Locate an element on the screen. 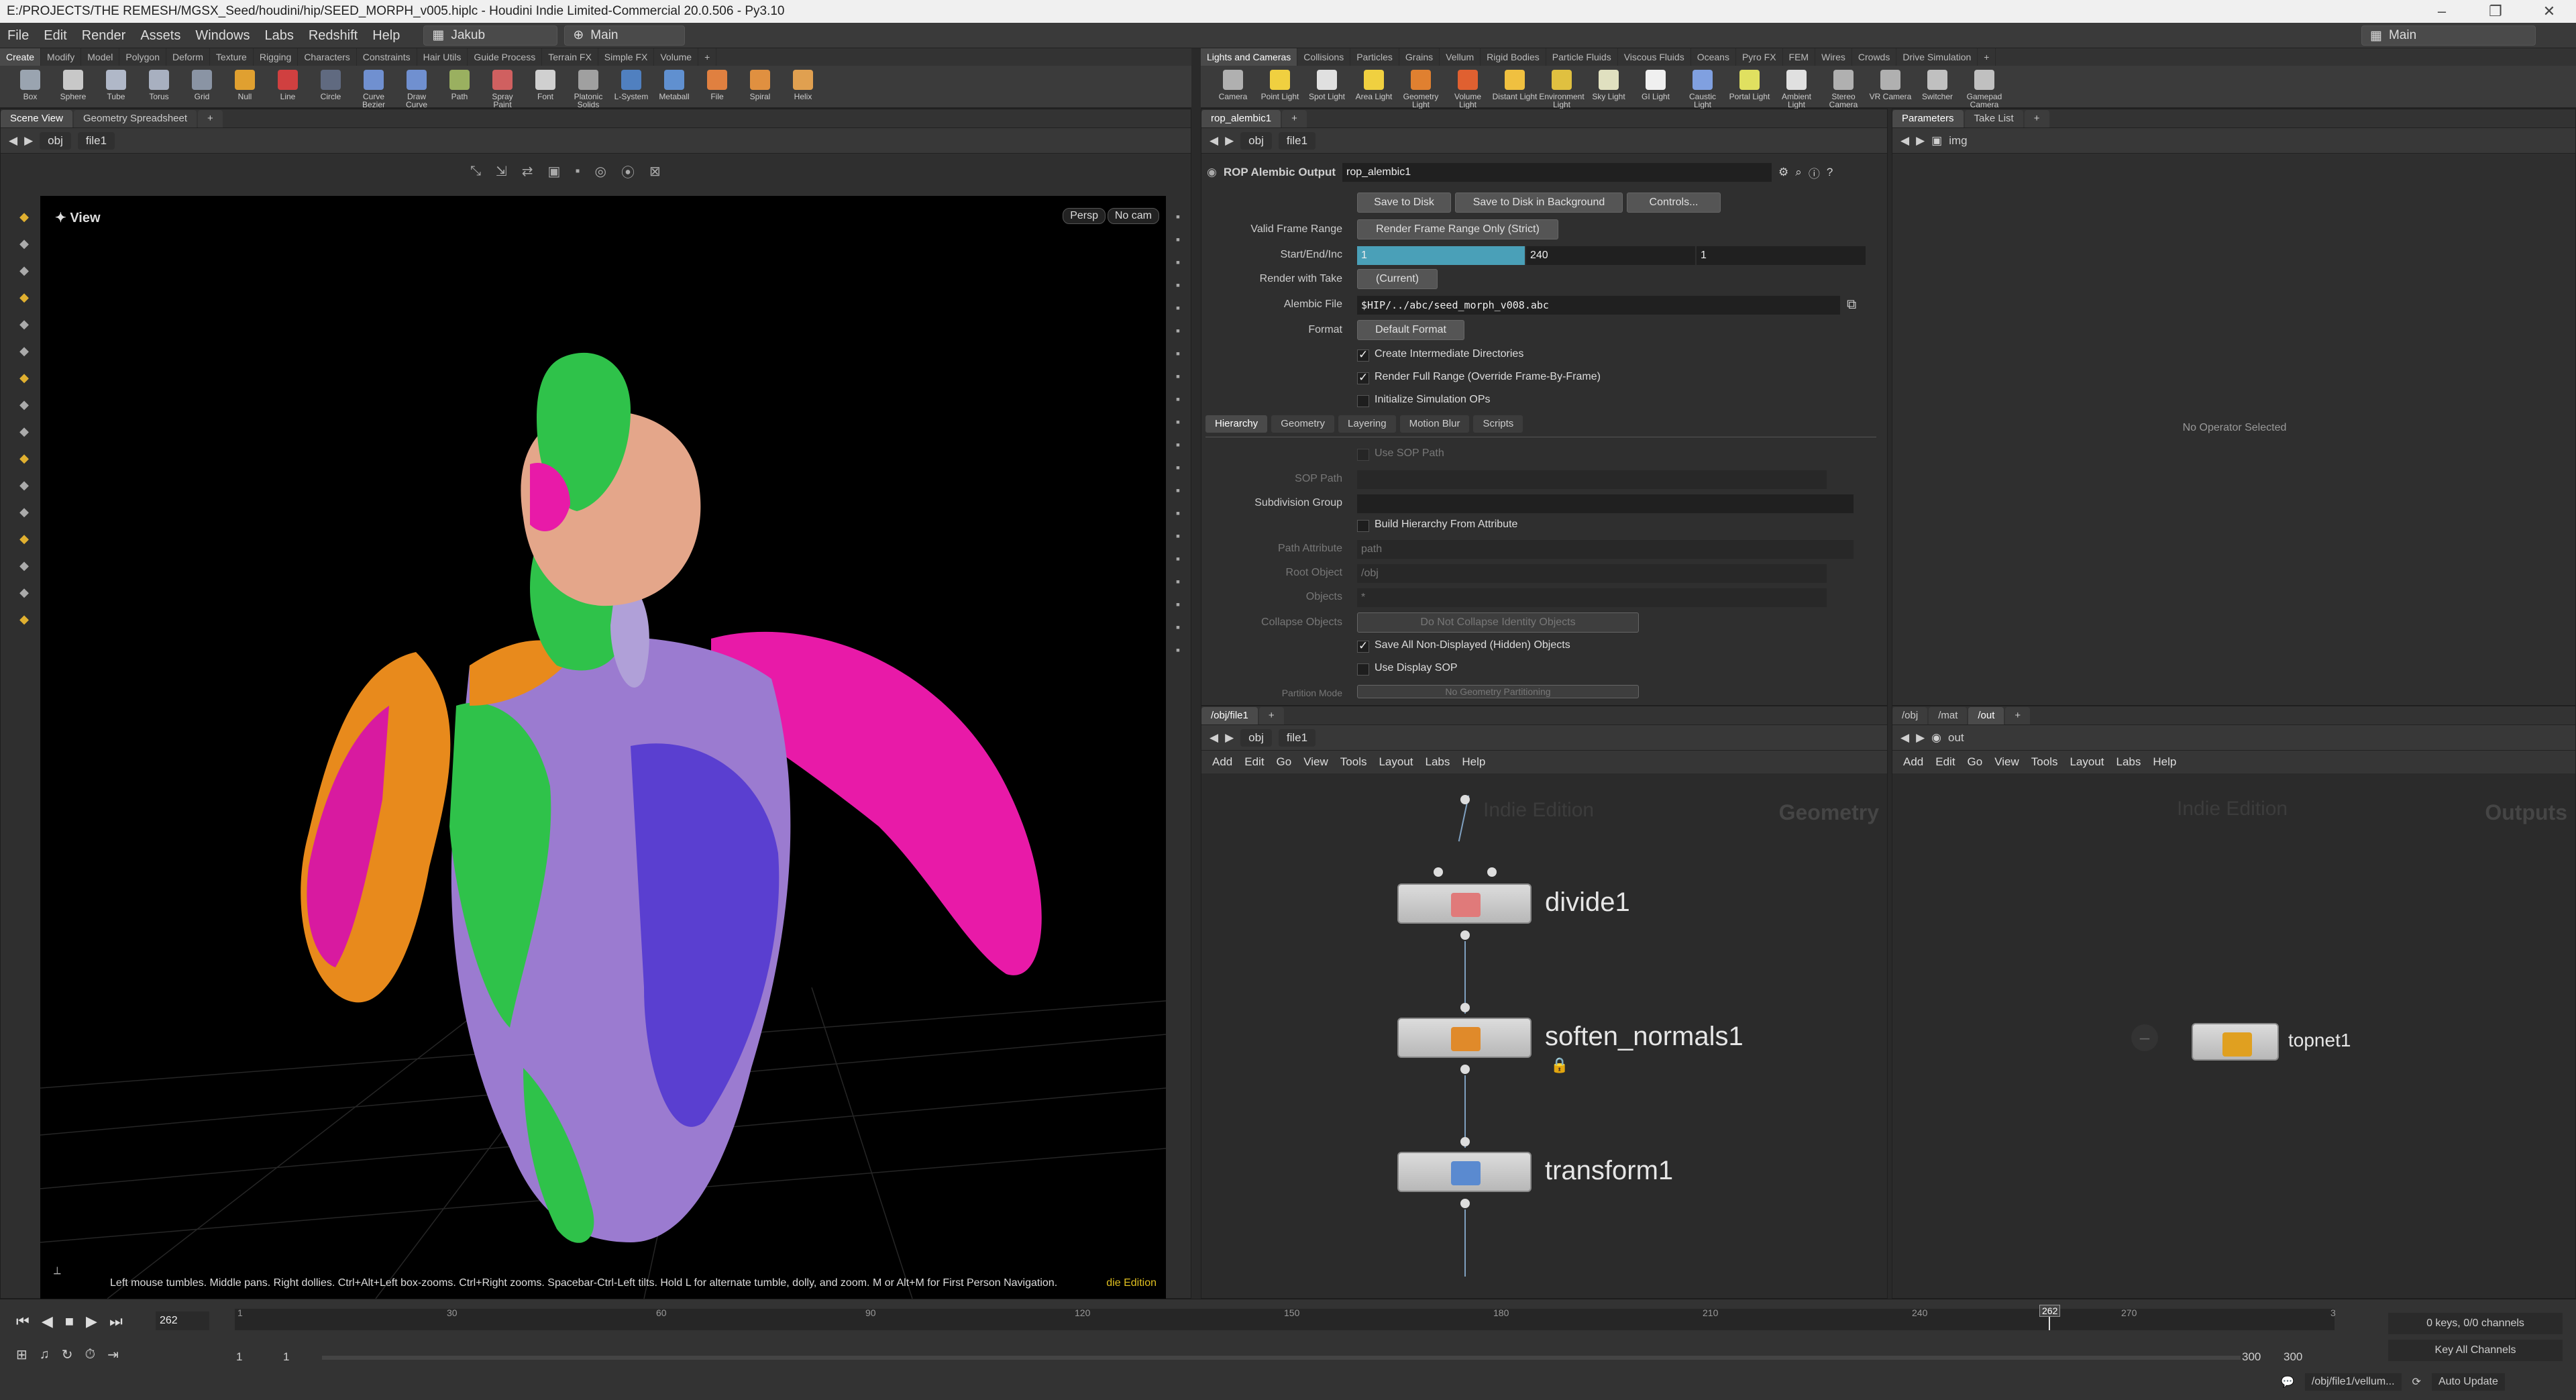 Image resolution: width=2576 pixels, height=1400 pixels. scale-icon: ◆ is located at coordinates (24, 491).